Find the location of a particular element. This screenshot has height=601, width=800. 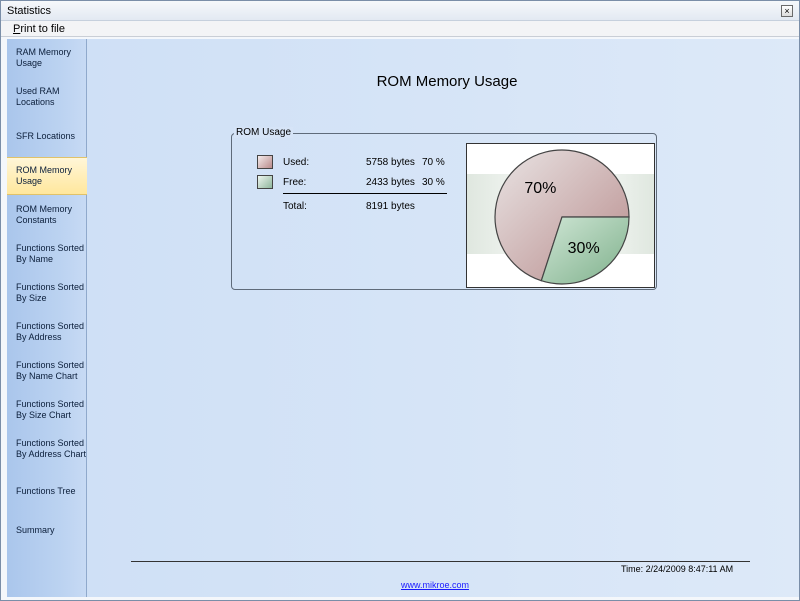

pie-chart-box: 70% 30% is located at coordinates (560, 215).